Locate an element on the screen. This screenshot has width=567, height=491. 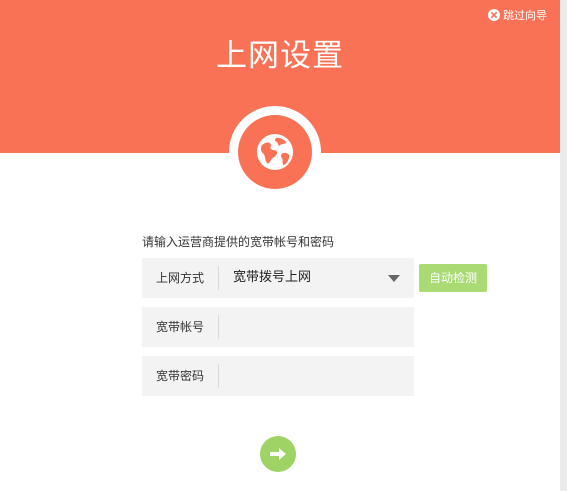
next-button is located at coordinates (278, 454).